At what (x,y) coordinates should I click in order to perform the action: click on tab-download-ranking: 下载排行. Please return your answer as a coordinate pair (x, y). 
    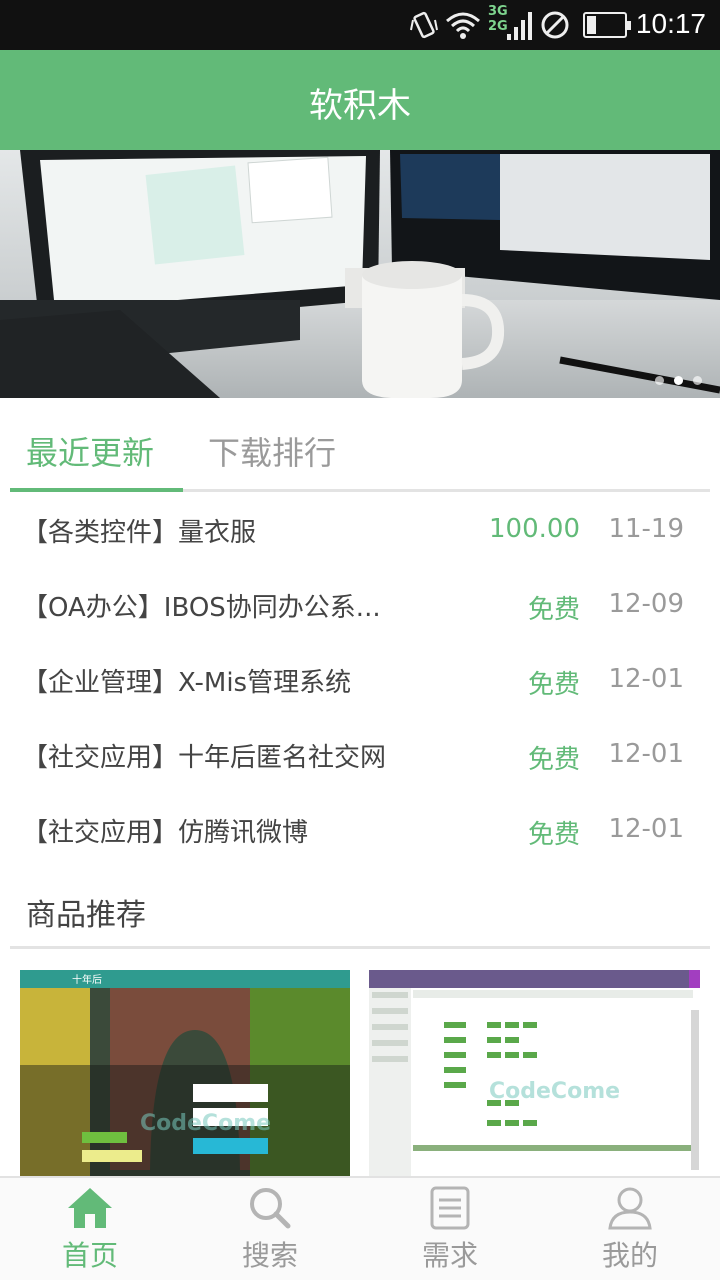
    Looking at the image, I should click on (272, 451).